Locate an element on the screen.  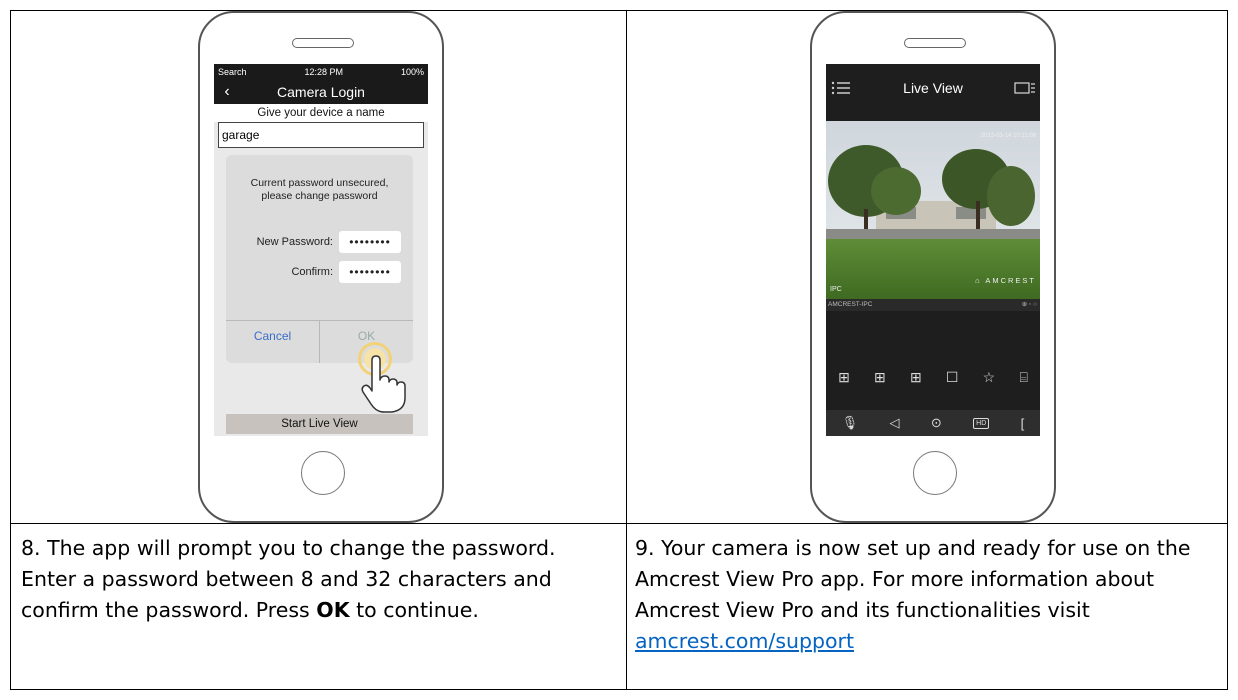
nav-bar: Live View is located at coordinates (933, 88).